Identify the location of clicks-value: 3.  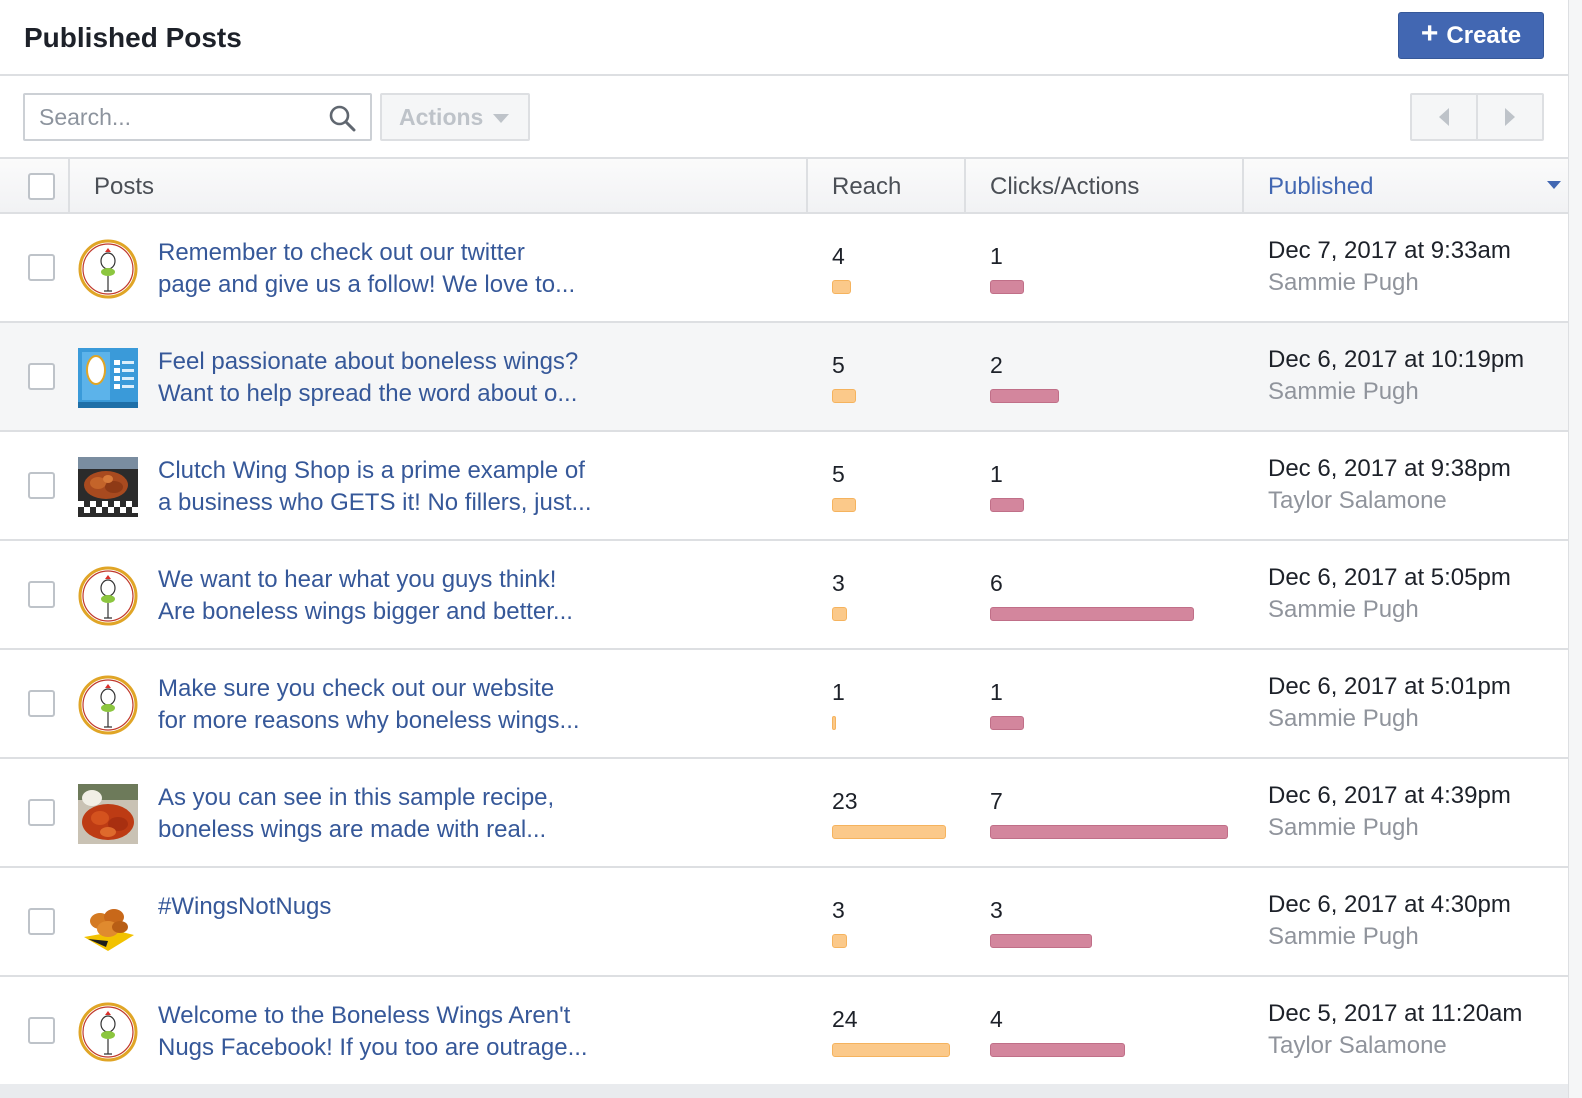
(996, 910).